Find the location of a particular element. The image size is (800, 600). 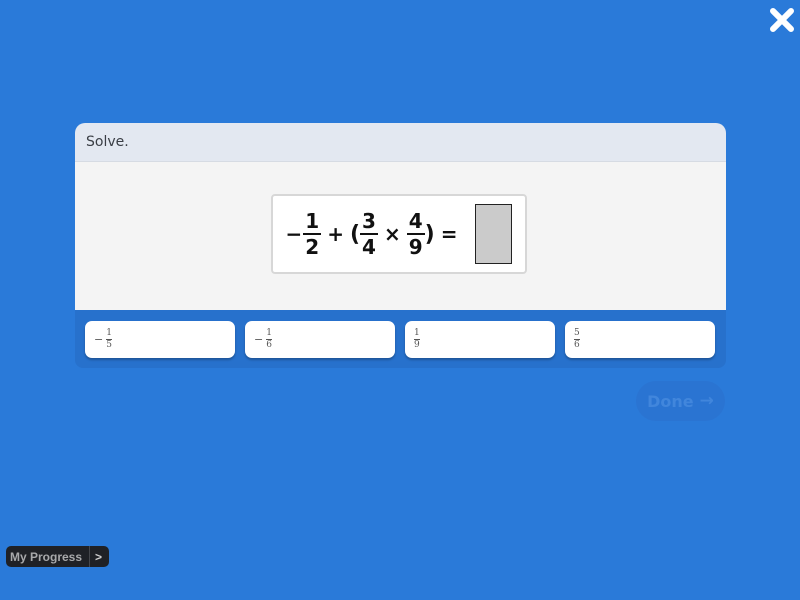

equation: − 1 2 + ( 3 4 × 4 9 ) = is located at coordinates (399, 234).